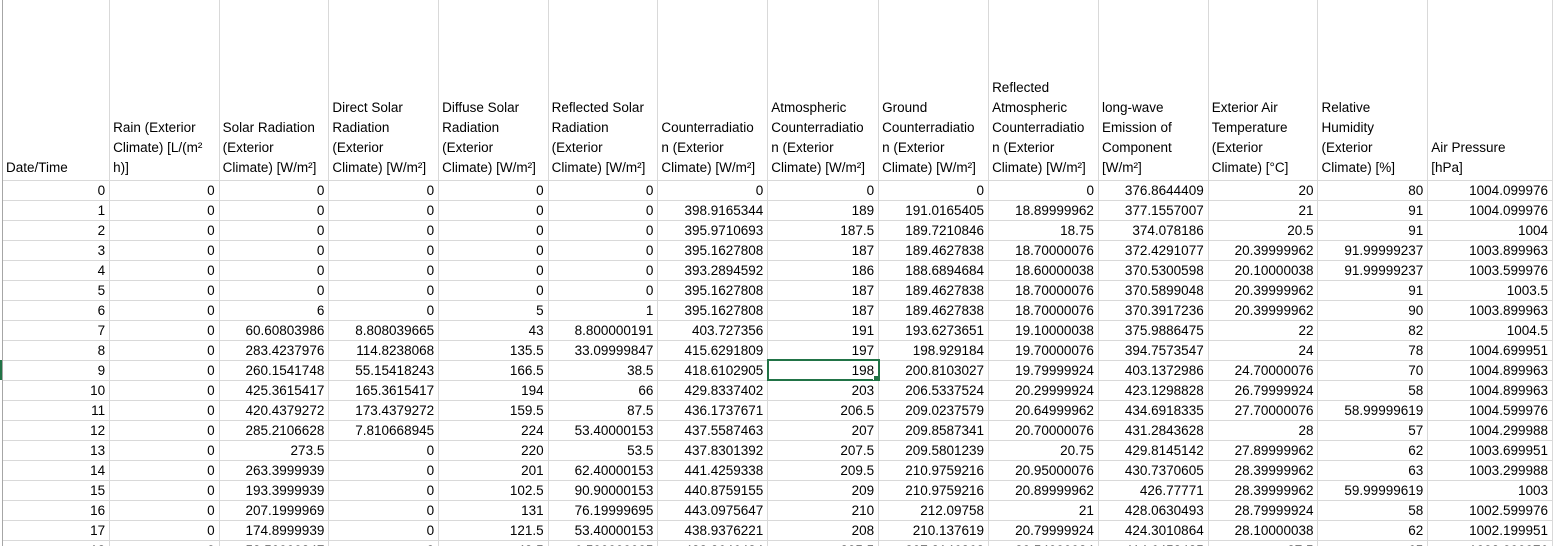 The image size is (1553, 546). Describe the element at coordinates (274, 530) in the screenshot. I see `cell: 174.8999939` at that location.